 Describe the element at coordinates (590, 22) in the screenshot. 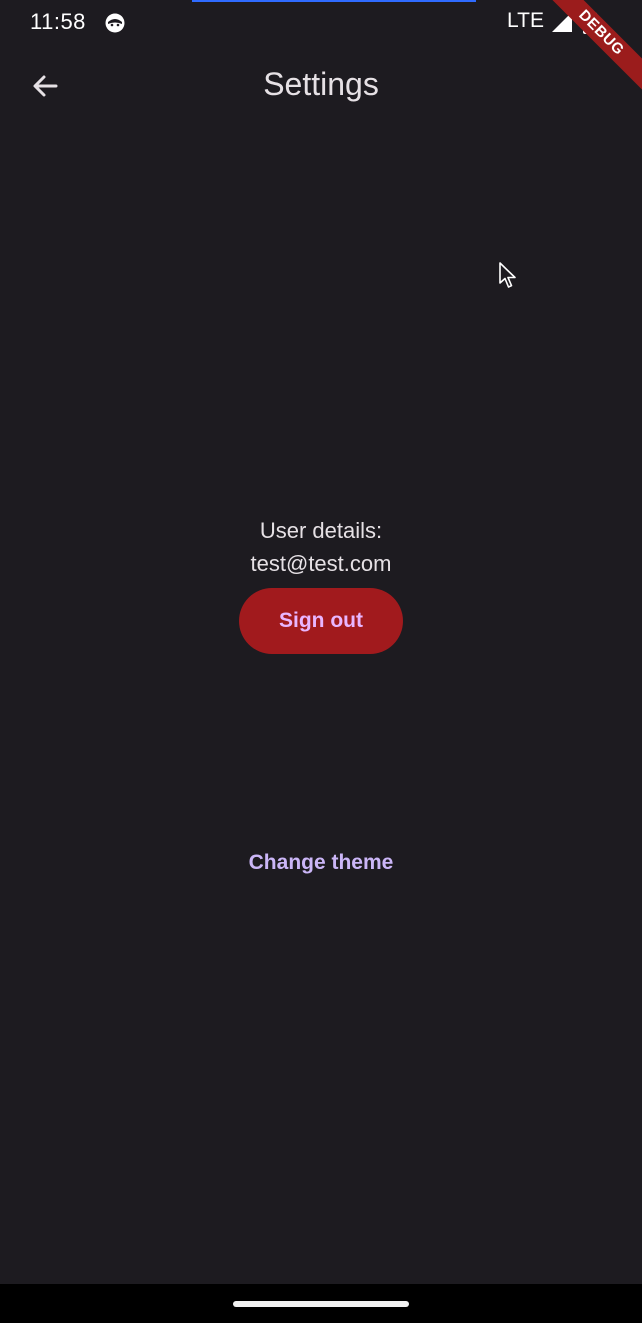

I see `battery-icon` at that location.